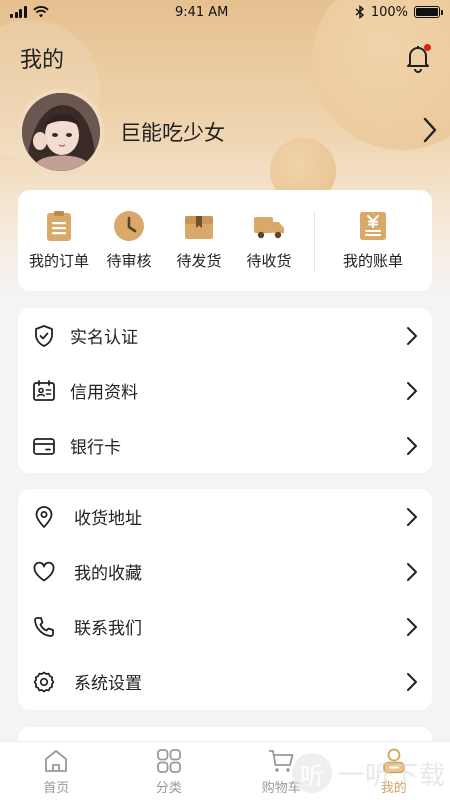  Describe the element at coordinates (372, 261) in the screenshot. I see `order-item-label: 我的账单` at that location.